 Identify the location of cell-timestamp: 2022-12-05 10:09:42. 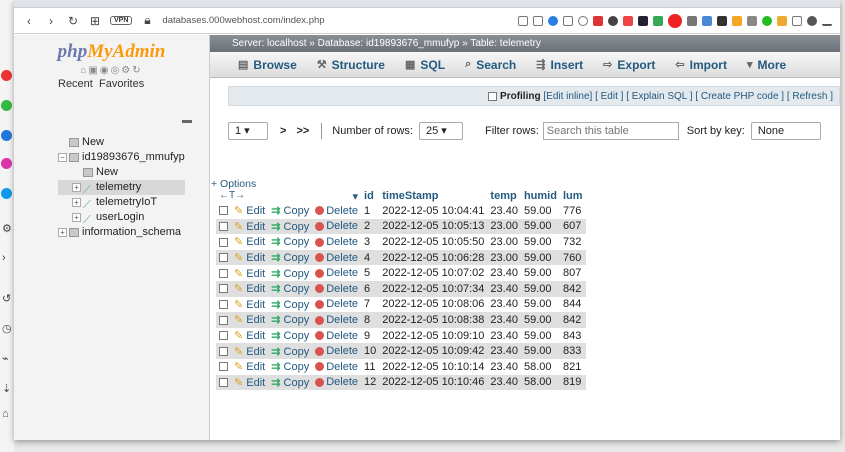
(433, 351).